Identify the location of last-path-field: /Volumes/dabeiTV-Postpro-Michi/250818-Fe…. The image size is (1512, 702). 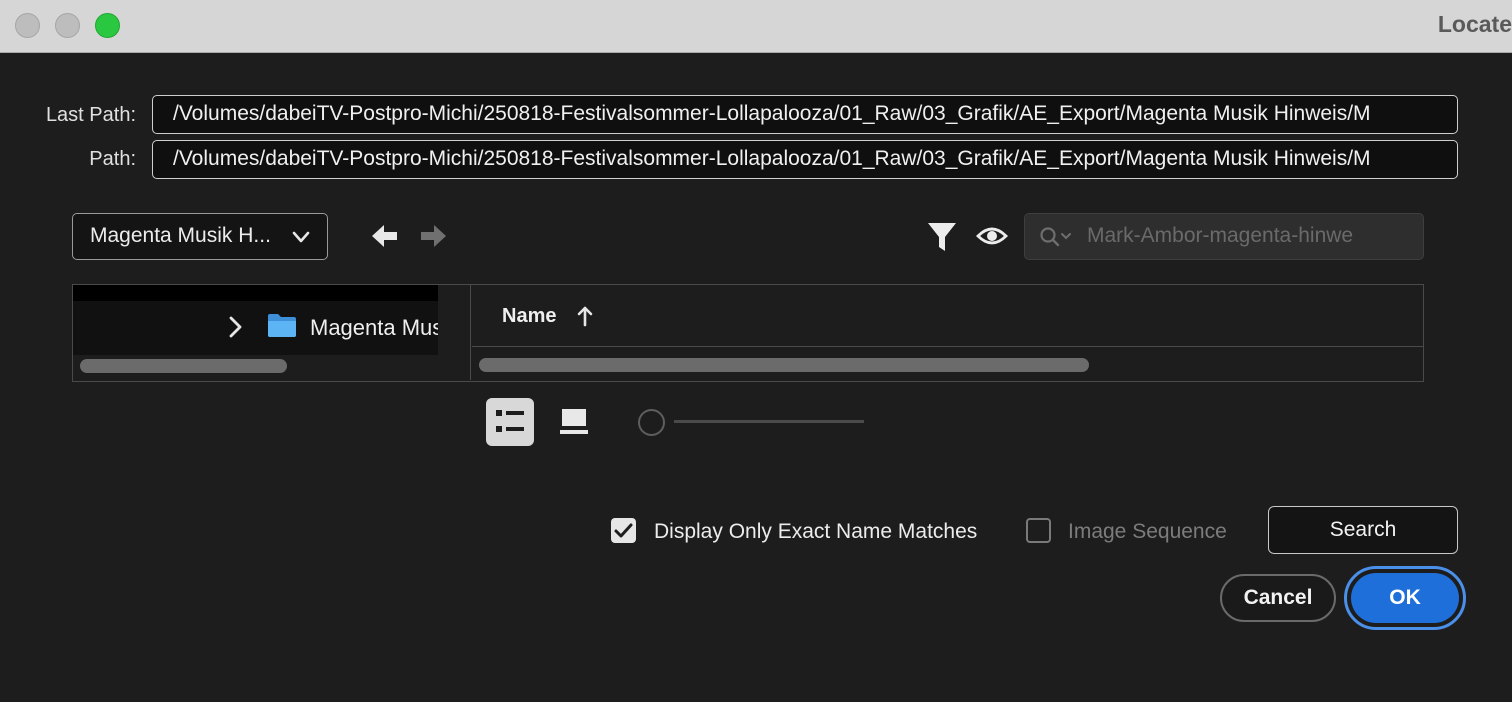
(805, 114).